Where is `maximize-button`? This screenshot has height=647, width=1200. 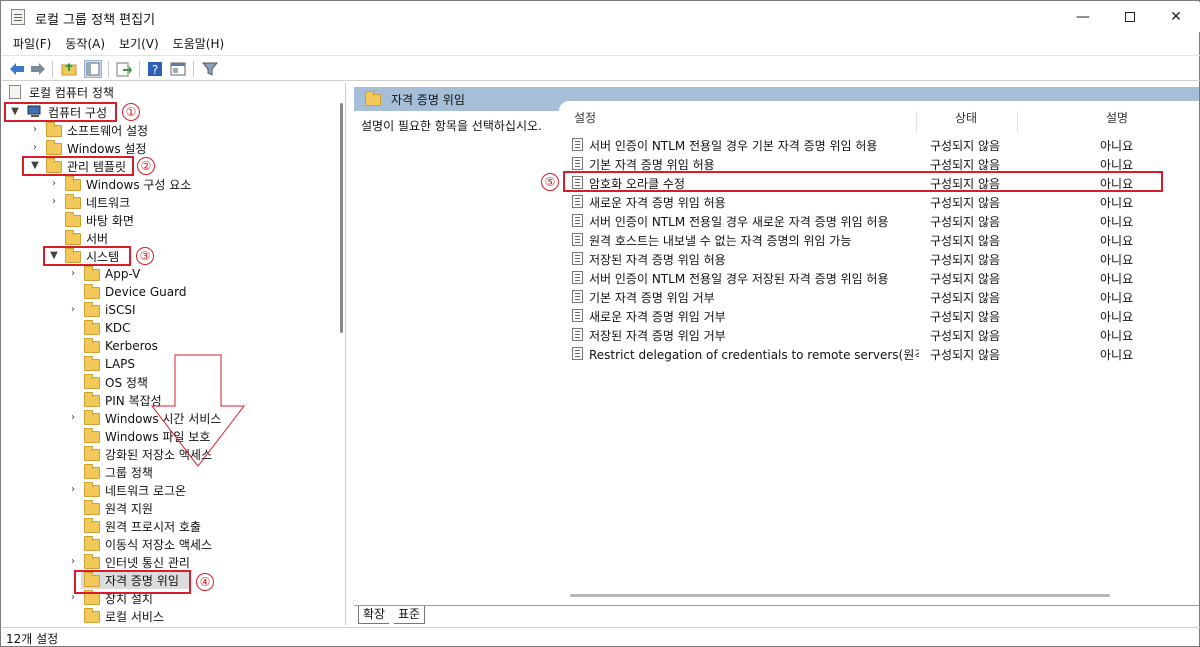
maximize-button is located at coordinates (1130, 17).